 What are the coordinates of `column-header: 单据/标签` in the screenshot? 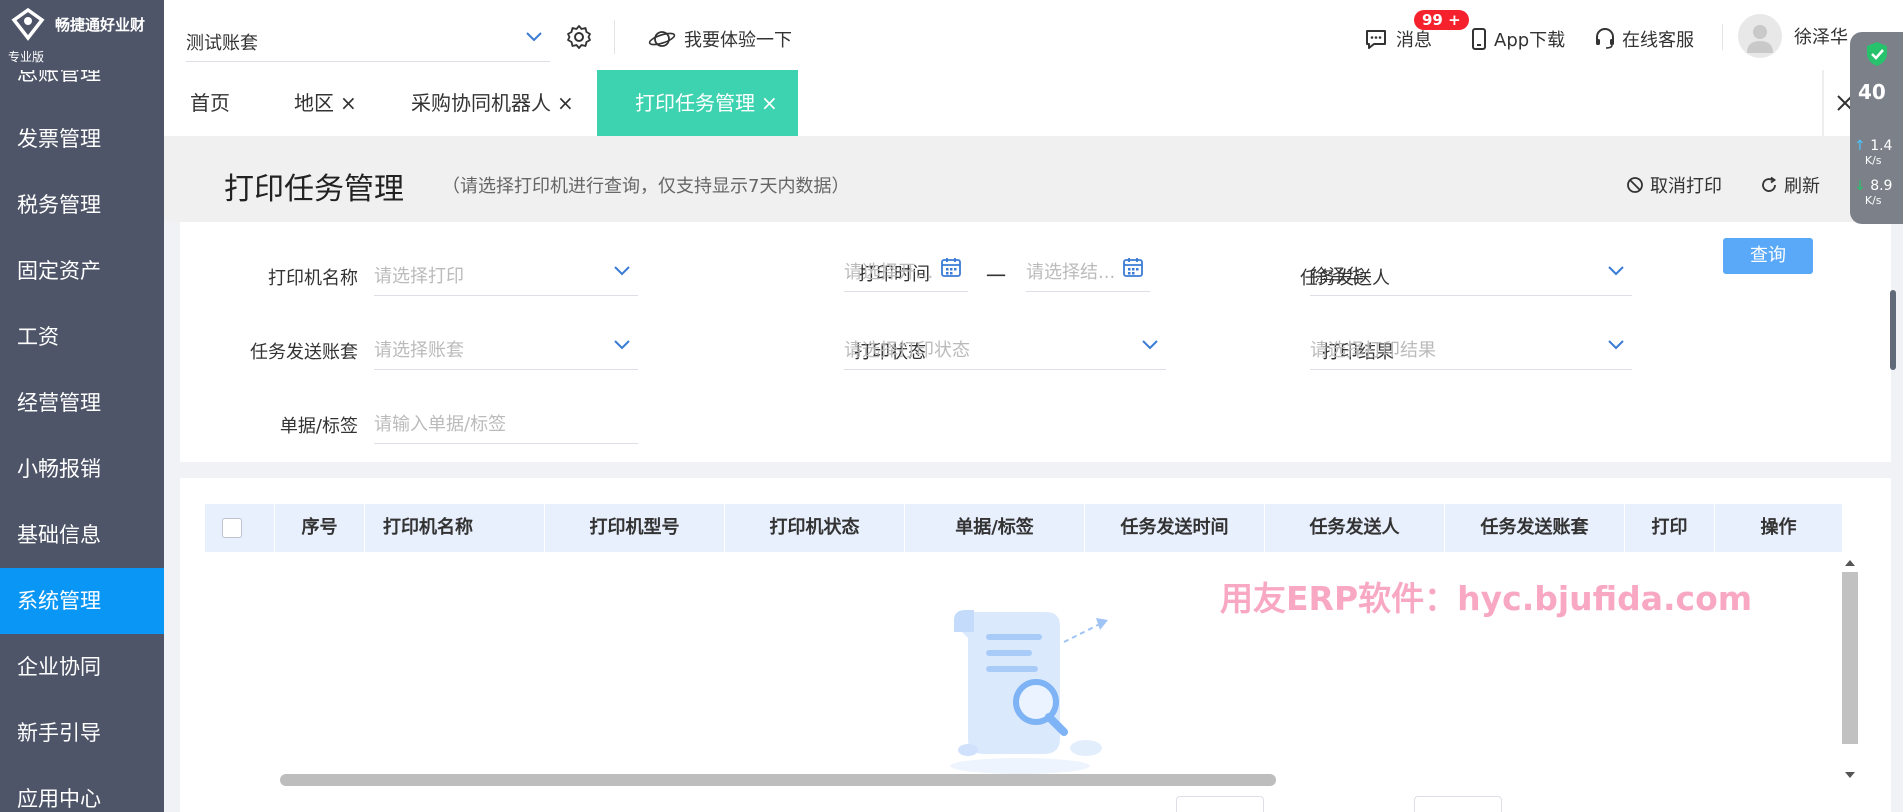 It's located at (995, 528).